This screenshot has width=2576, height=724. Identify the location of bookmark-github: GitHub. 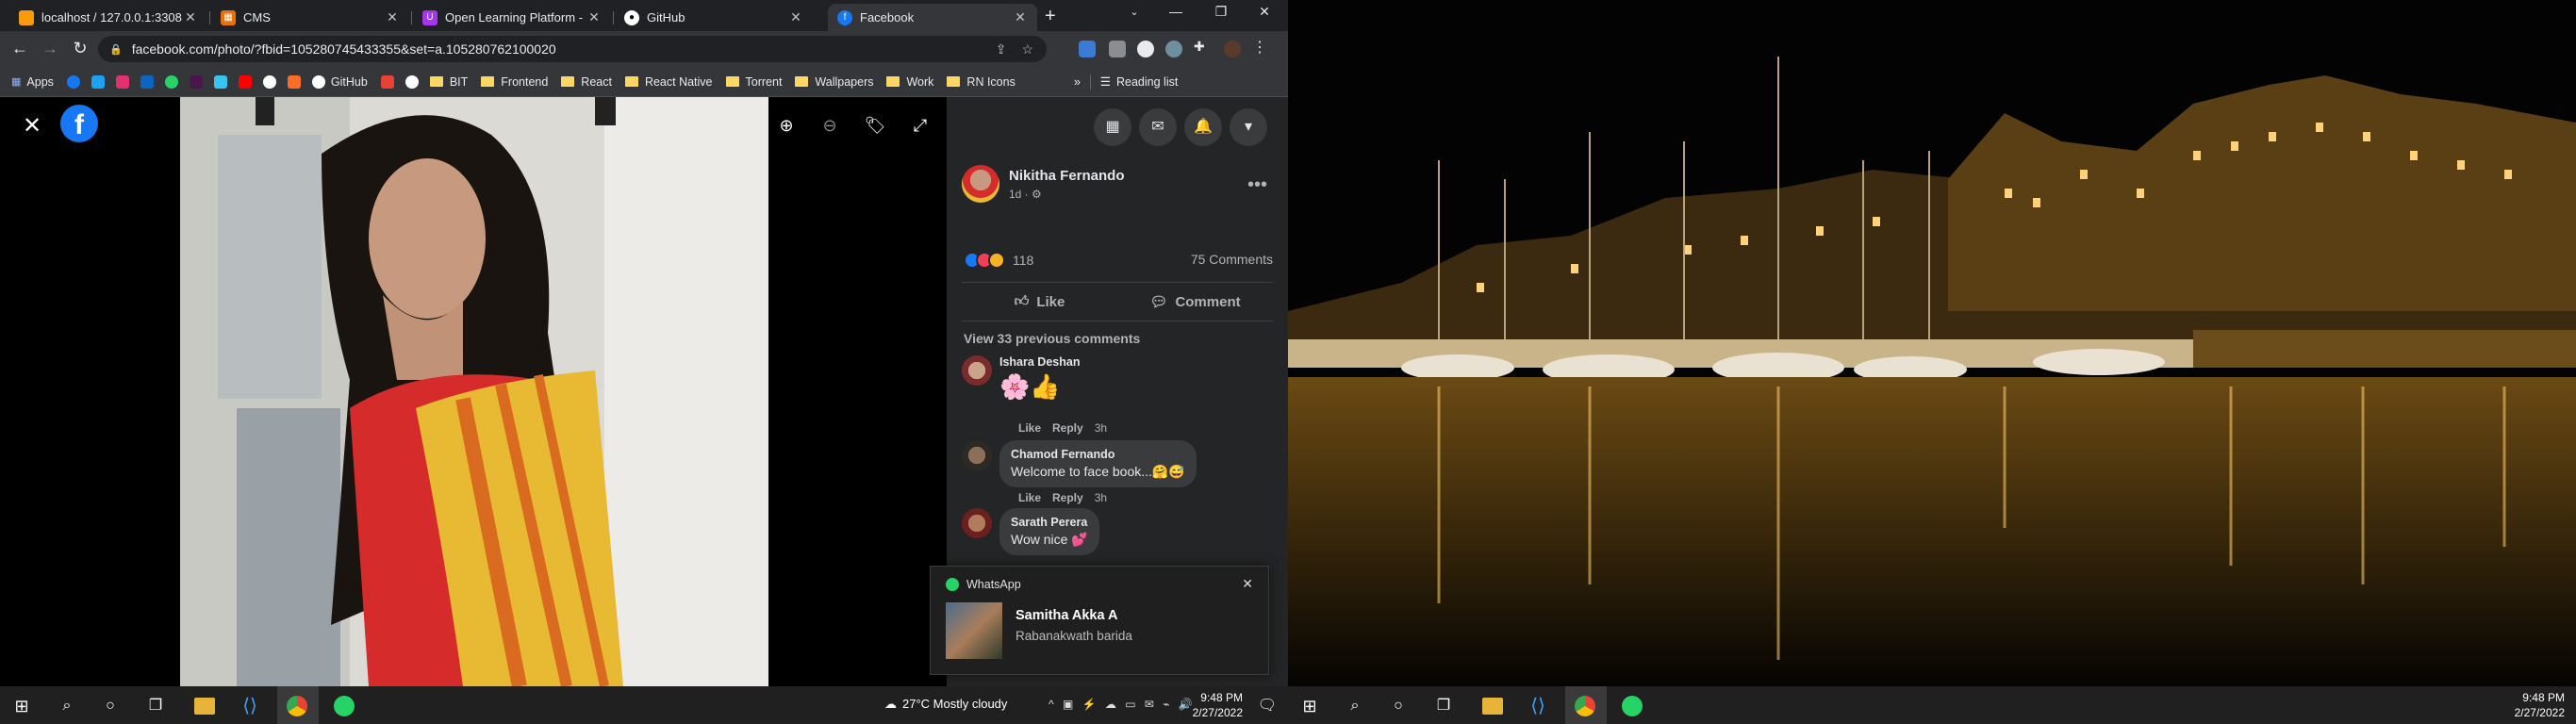
(339, 81).